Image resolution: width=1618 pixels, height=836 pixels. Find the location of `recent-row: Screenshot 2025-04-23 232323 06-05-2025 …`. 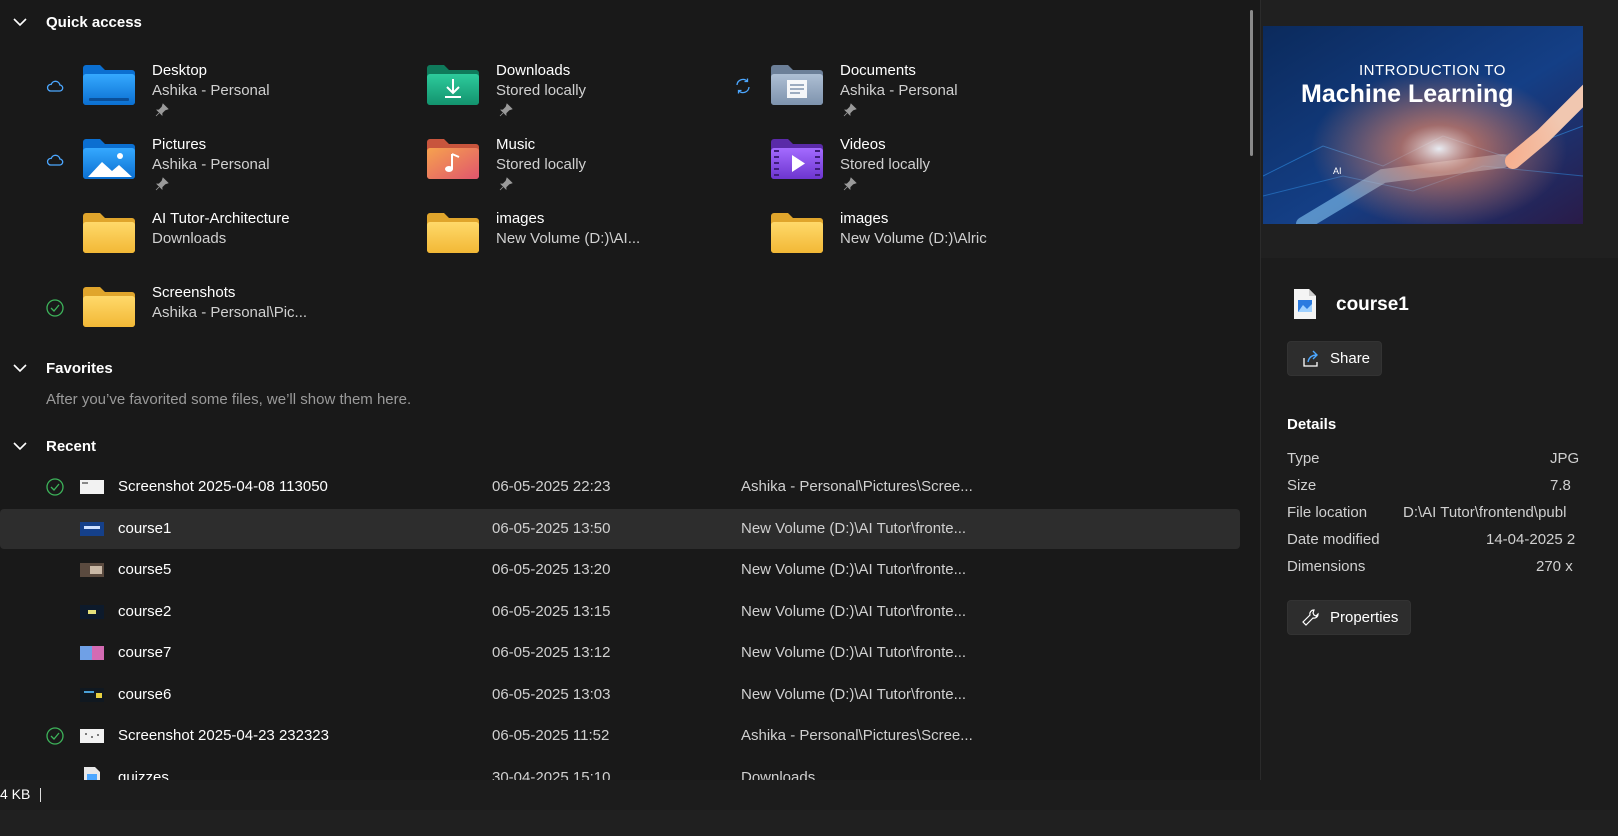

recent-row: Screenshot 2025-04-23 232323 06-05-2025 … is located at coordinates (620, 736).